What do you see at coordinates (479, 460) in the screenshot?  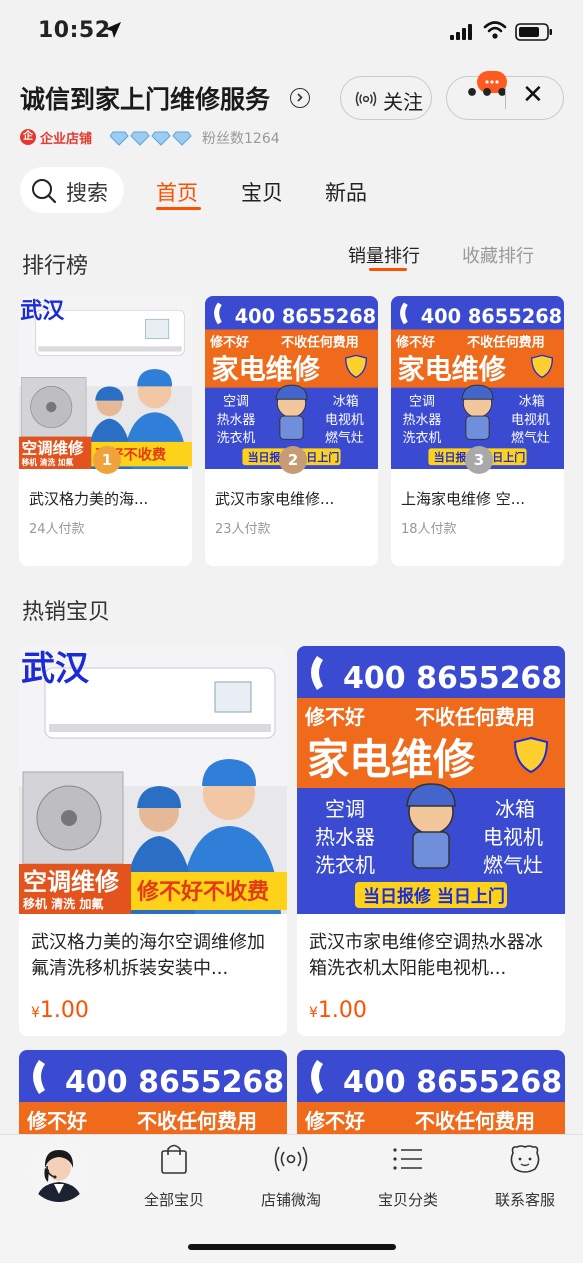 I see `silver-medal-icon: 3` at bounding box center [479, 460].